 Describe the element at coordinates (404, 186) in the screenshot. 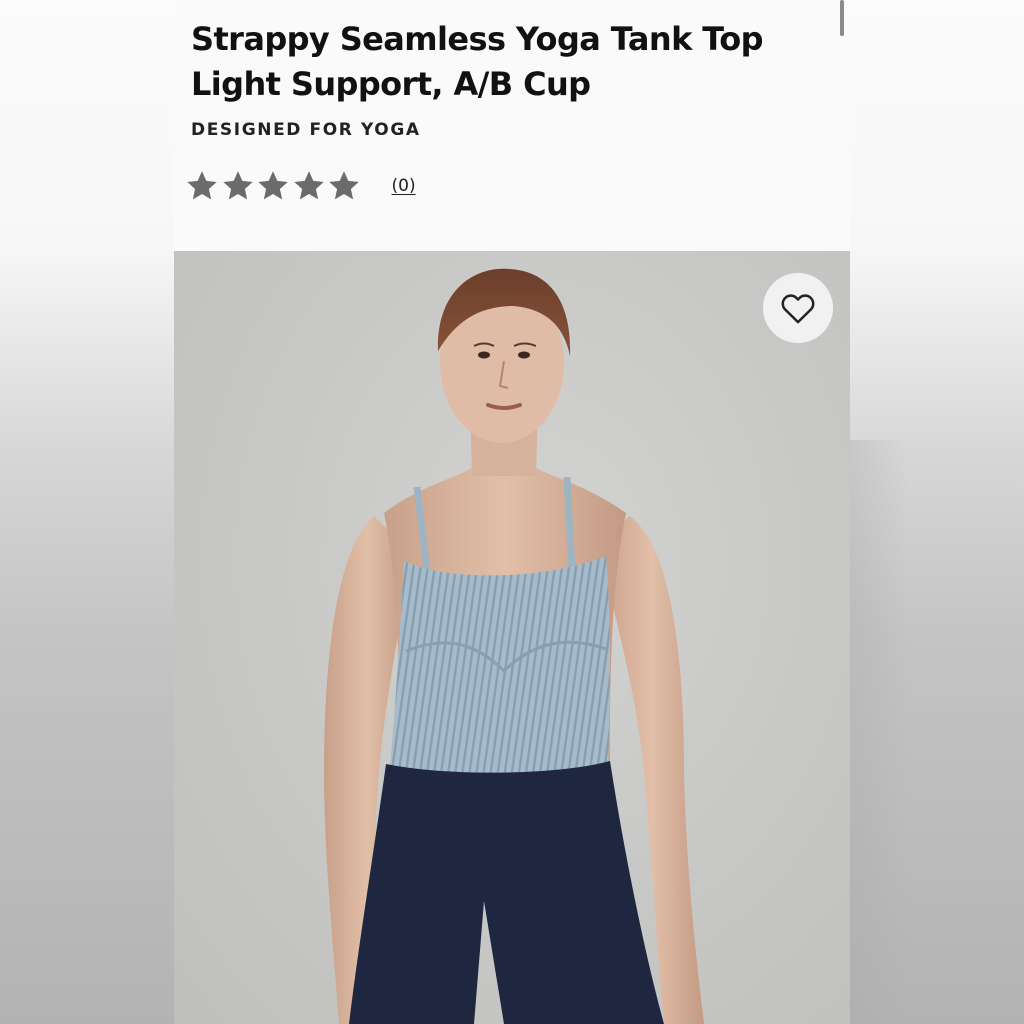

I see `review-count-link: (0)` at that location.